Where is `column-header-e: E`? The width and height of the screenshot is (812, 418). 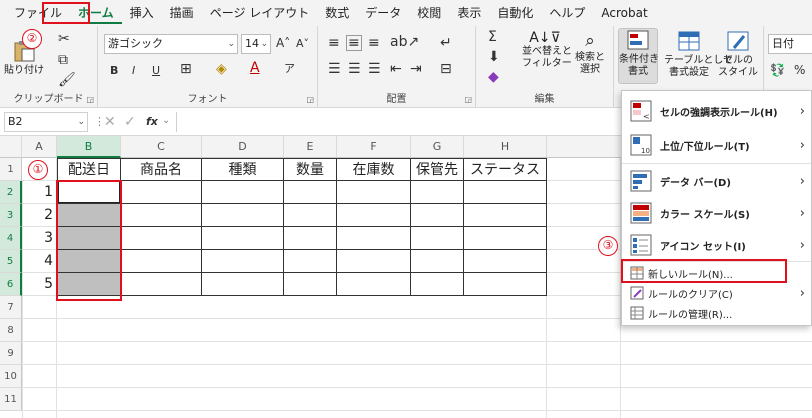 column-header-e: E is located at coordinates (310, 147).